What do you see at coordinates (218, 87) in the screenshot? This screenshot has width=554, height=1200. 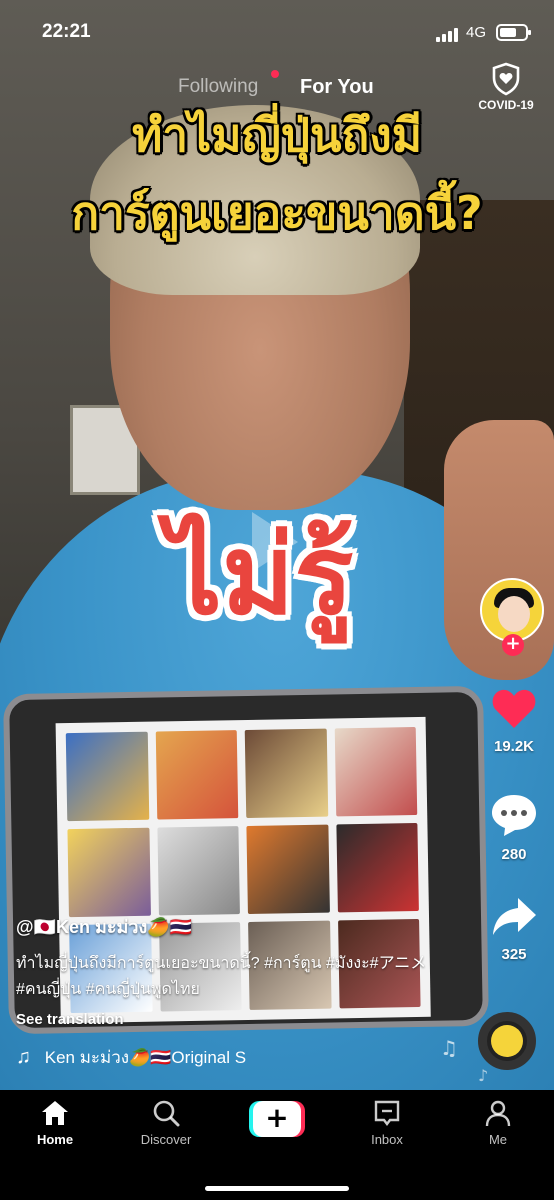 I see `tab-following: Following` at bounding box center [218, 87].